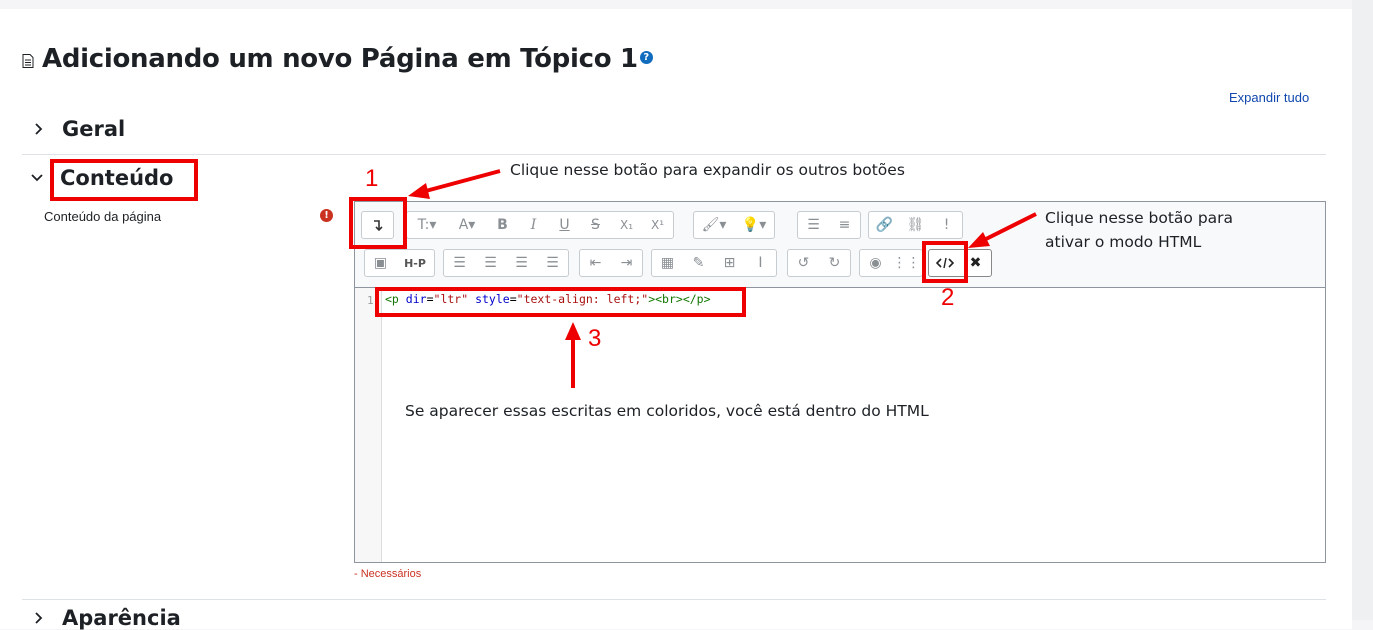  I want to click on align-left-button: ☰, so click(459, 263).